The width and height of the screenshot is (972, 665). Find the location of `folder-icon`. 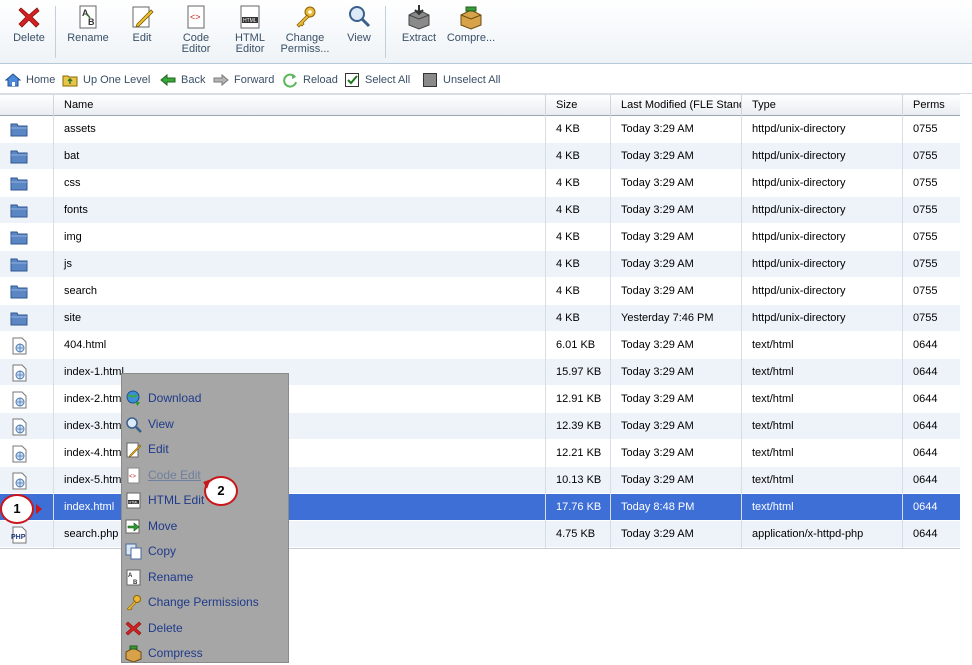

folder-icon is located at coordinates (19, 212).